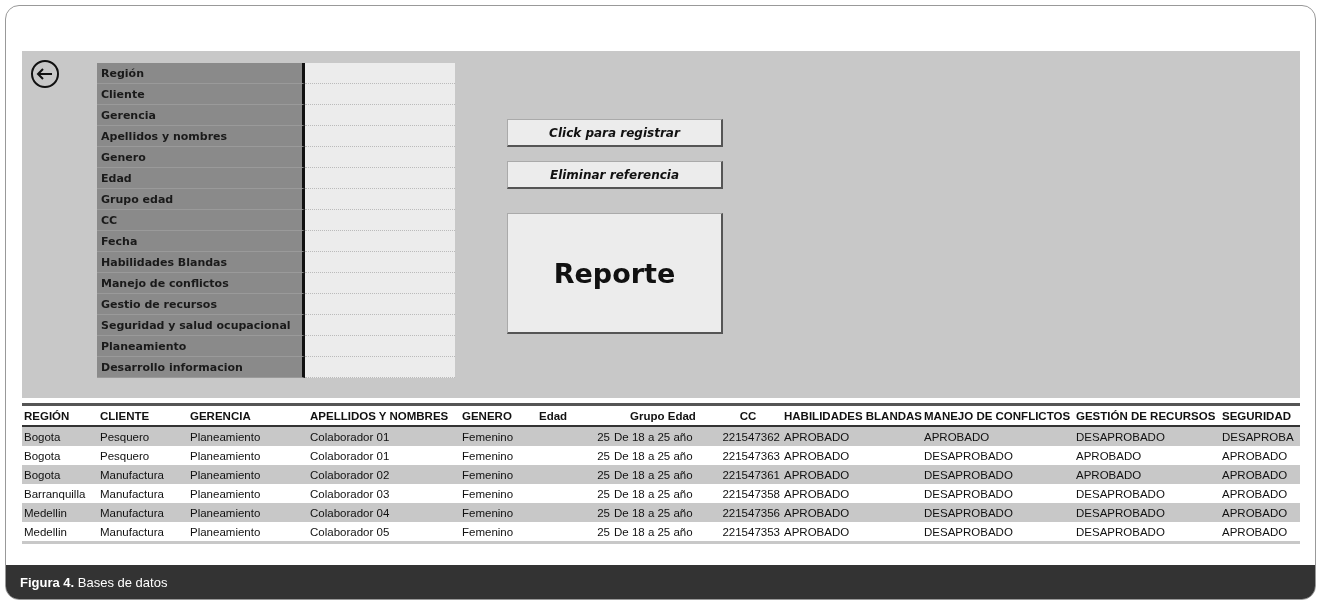 The width and height of the screenshot is (1321, 611). What do you see at coordinates (751, 474) in the screenshot?
I see `table-cell-text: 221547361` at bounding box center [751, 474].